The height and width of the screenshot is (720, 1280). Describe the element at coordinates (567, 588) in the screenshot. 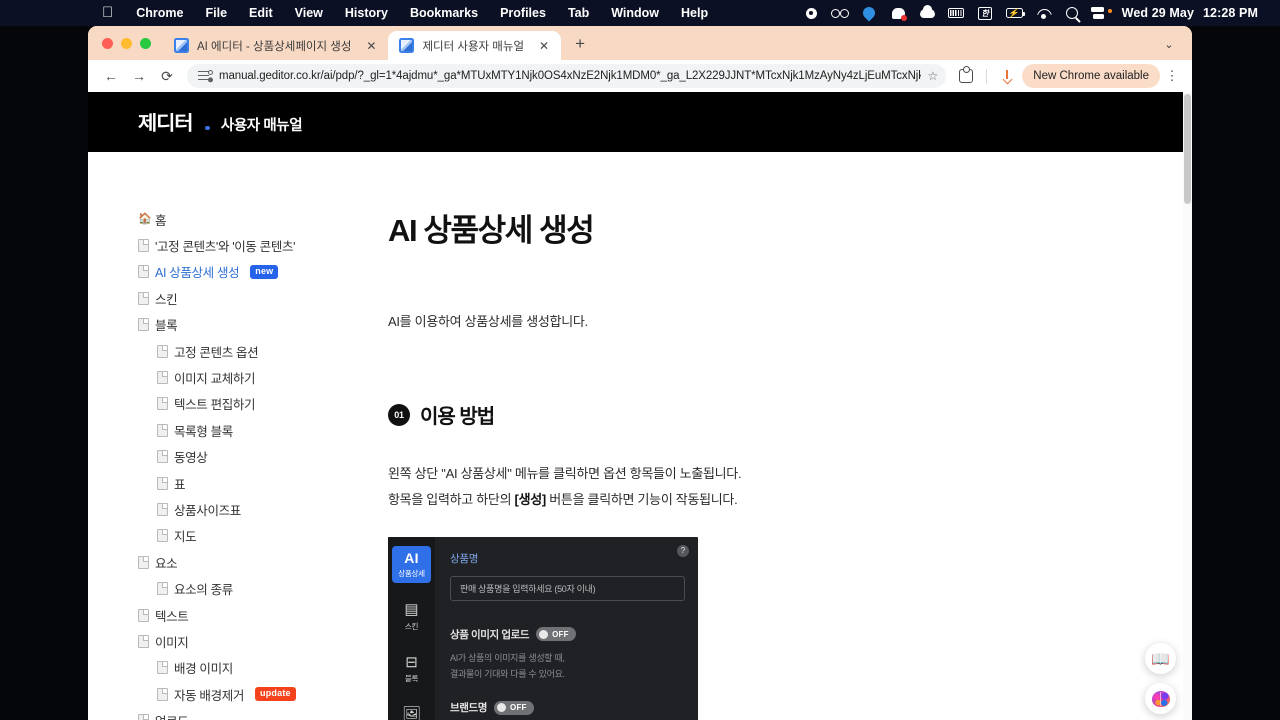

I see `product-name-input: 판매 상품명을 입력하세요 (50자 이내)` at that location.